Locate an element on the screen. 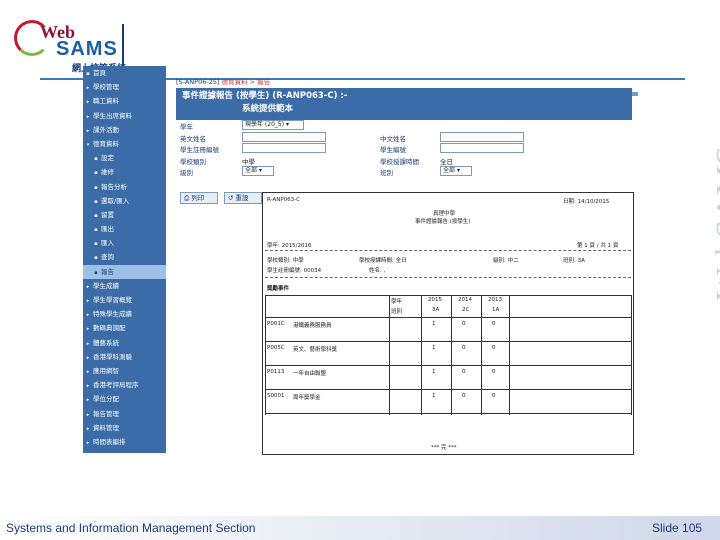 The width and height of the screenshot is (720, 540). sidebar-item: ▪ 留置 is located at coordinates (124, 215).